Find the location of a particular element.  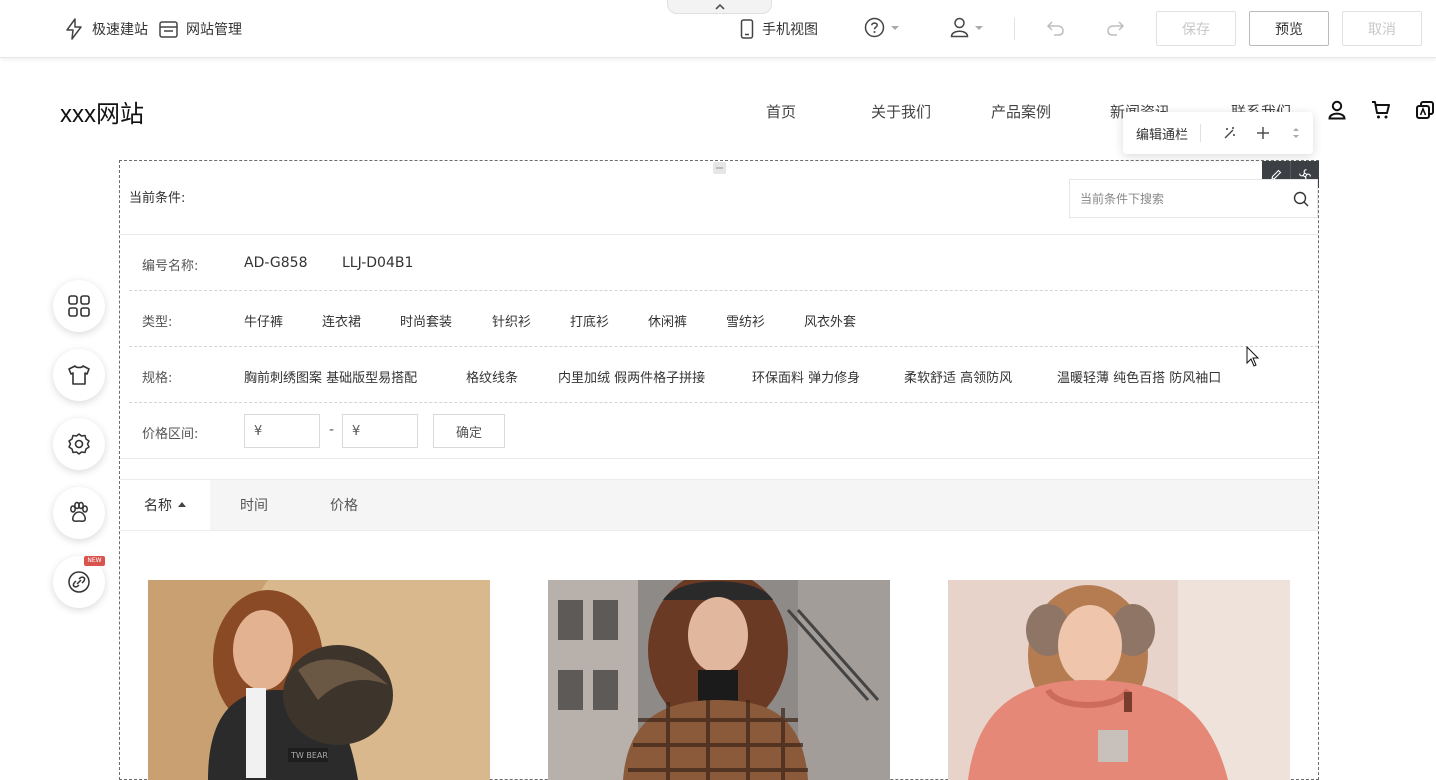

filter-divider-bottom is located at coordinates (719, 458).